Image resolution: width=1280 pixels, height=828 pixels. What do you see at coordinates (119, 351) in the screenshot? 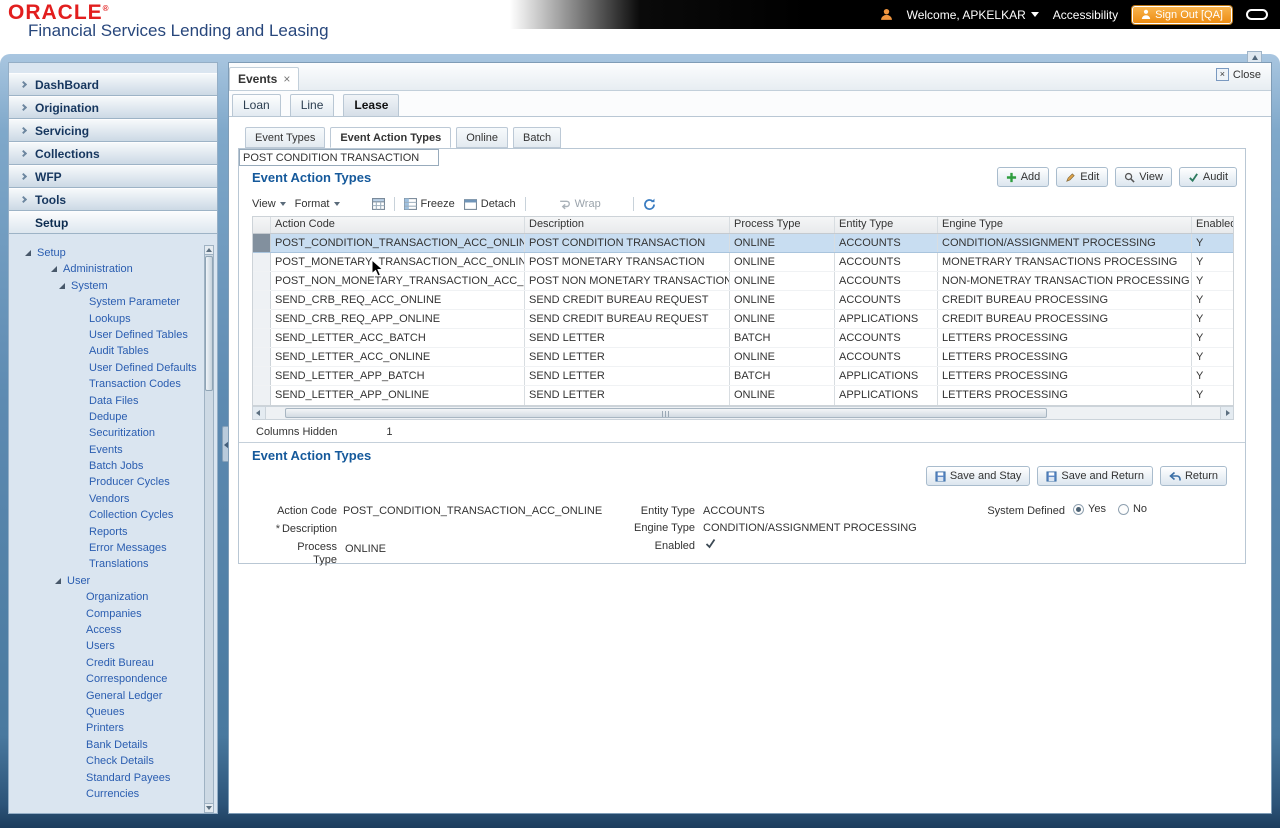
I see `tree-link: Audit Tables` at bounding box center [119, 351].